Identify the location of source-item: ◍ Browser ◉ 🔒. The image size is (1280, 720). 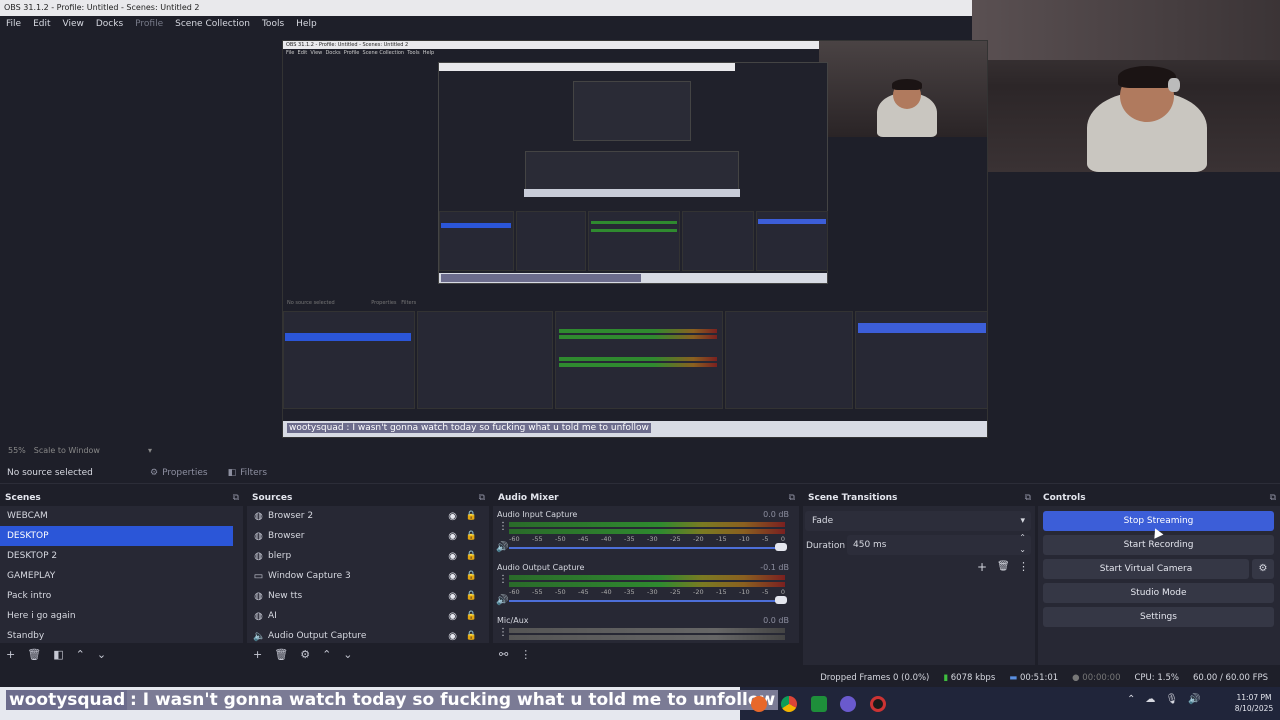
(368, 536).